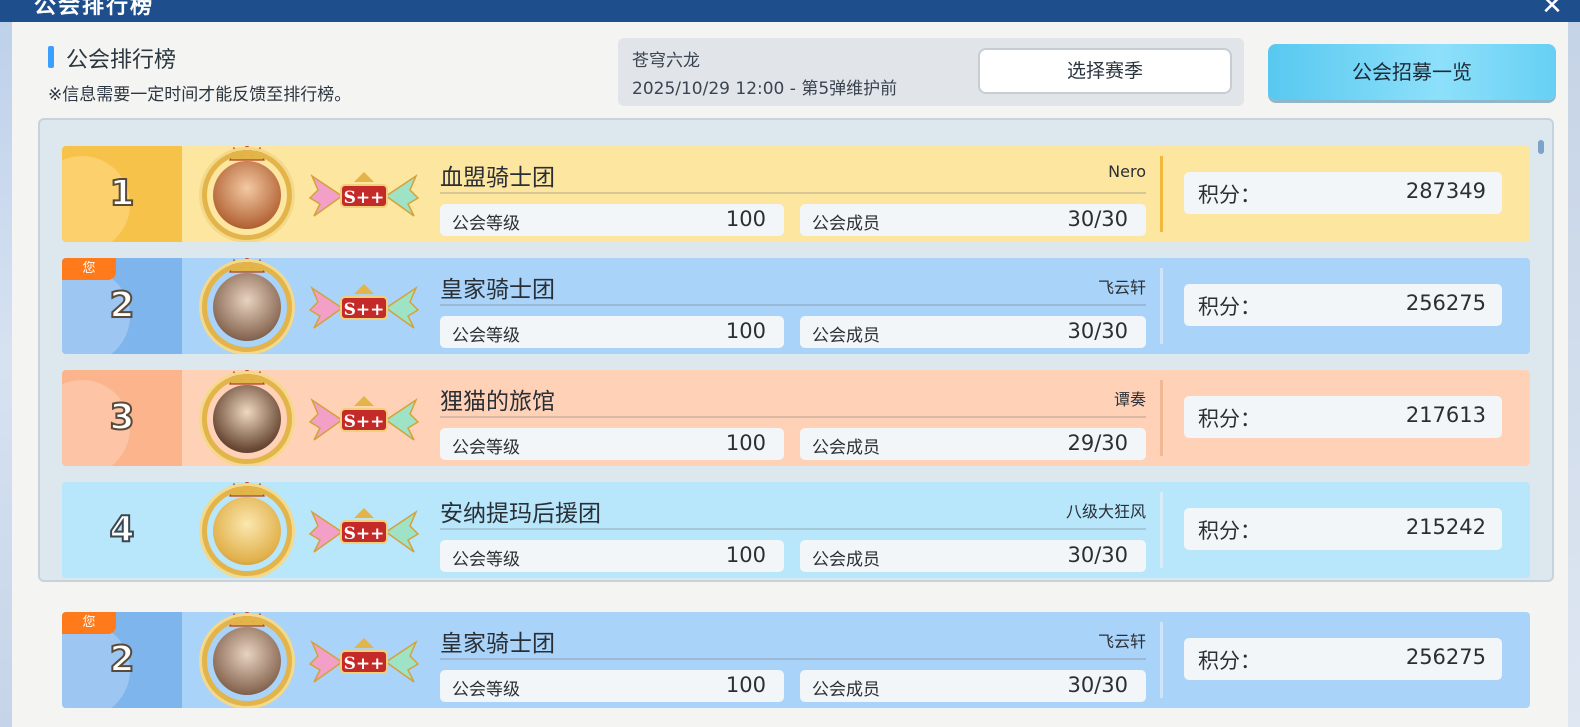 Image resolution: width=1580 pixels, height=727 pixels. Describe the element at coordinates (796, 660) in the screenshot. I see `own-guild-row: 2 您 S++ 皇家骑士团 飞云轩 公会等级 100 公会成员 30/30 积分： 256275` at that location.